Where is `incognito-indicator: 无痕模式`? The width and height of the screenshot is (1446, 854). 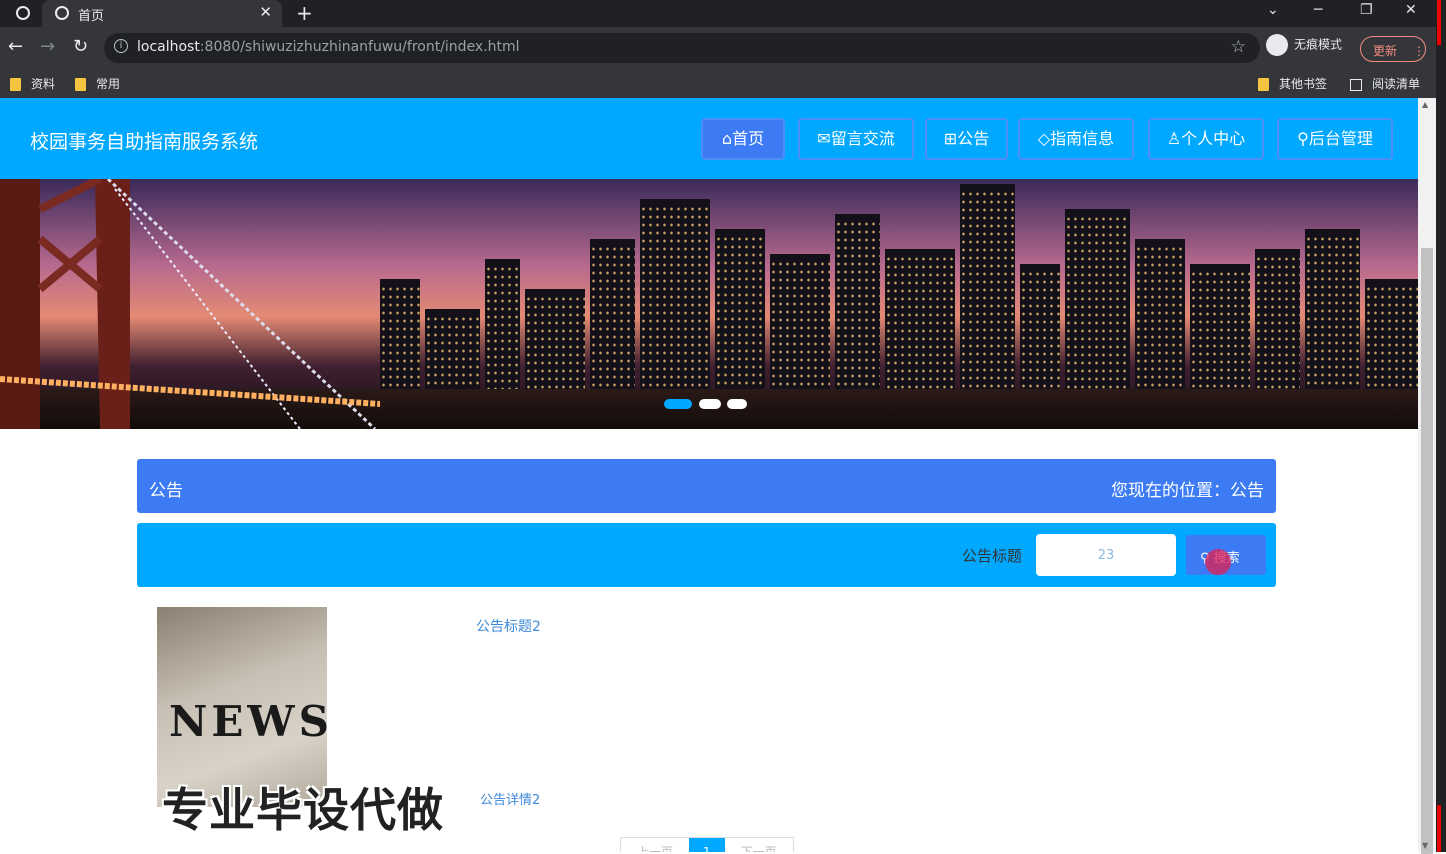 incognito-indicator: 无痕模式 is located at coordinates (1304, 45).